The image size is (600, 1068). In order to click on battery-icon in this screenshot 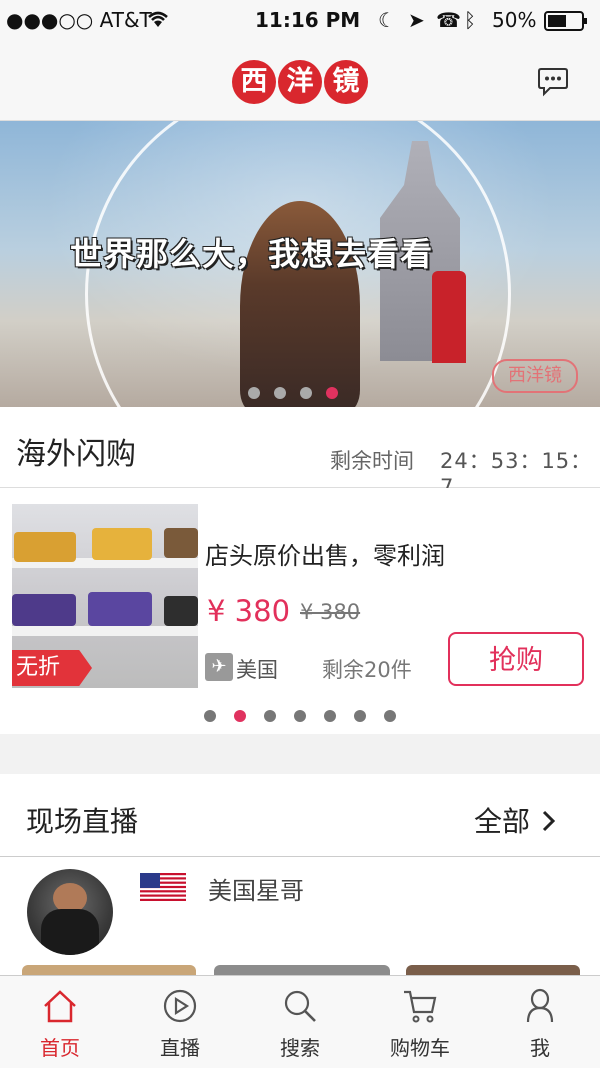, I will do `click(567, 23)`.